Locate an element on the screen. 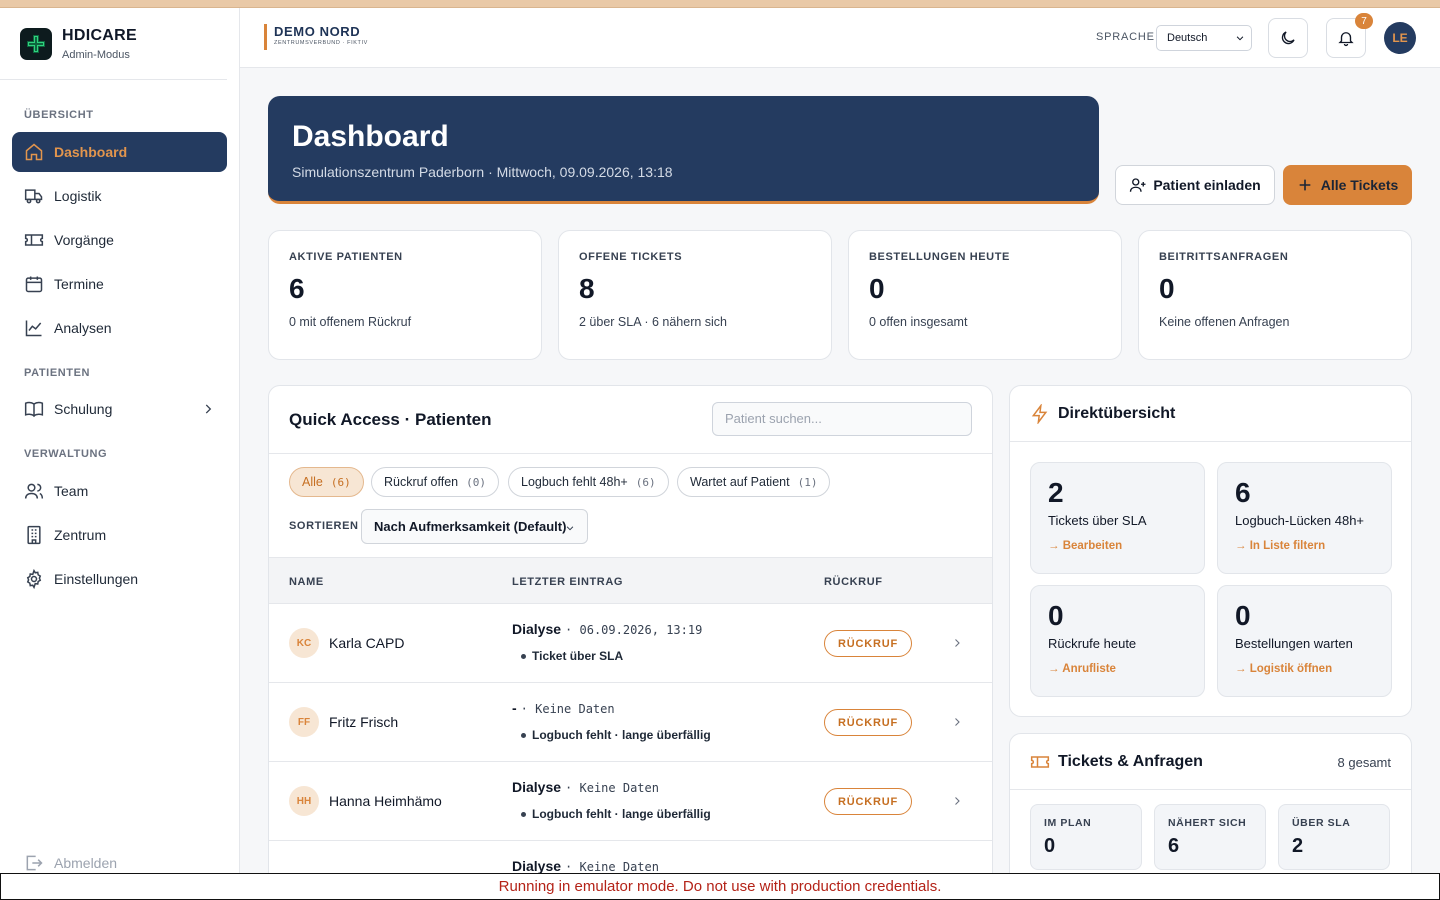 This screenshot has width=1440, height=900. sidebar-item-team: Team is located at coordinates (119, 491).